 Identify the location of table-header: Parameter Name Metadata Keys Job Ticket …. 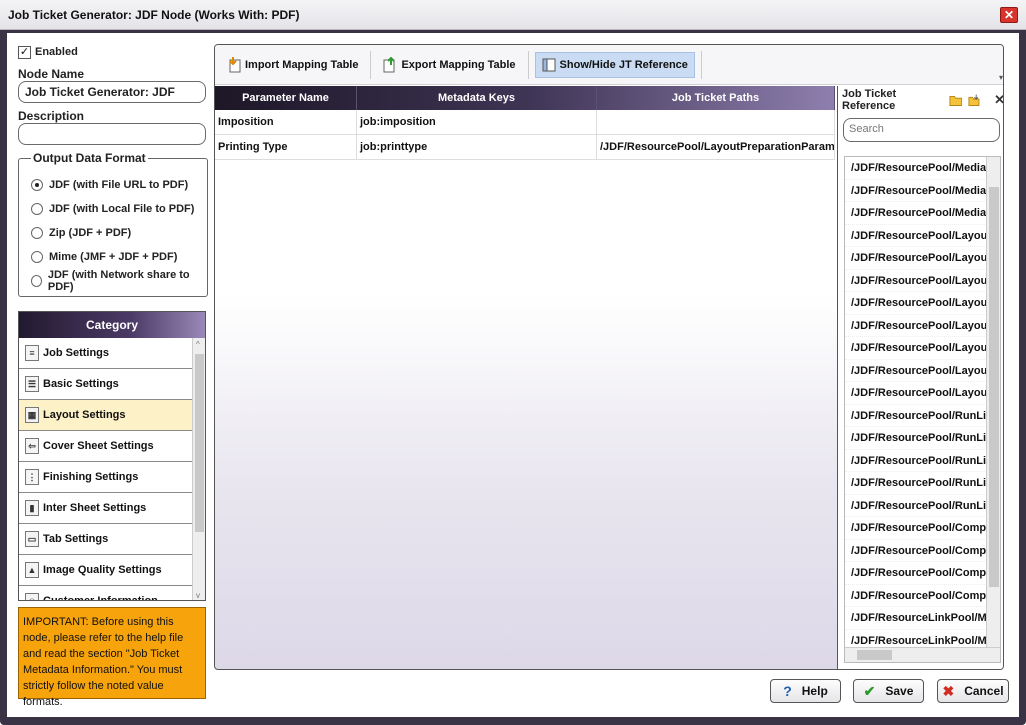
(525, 98).